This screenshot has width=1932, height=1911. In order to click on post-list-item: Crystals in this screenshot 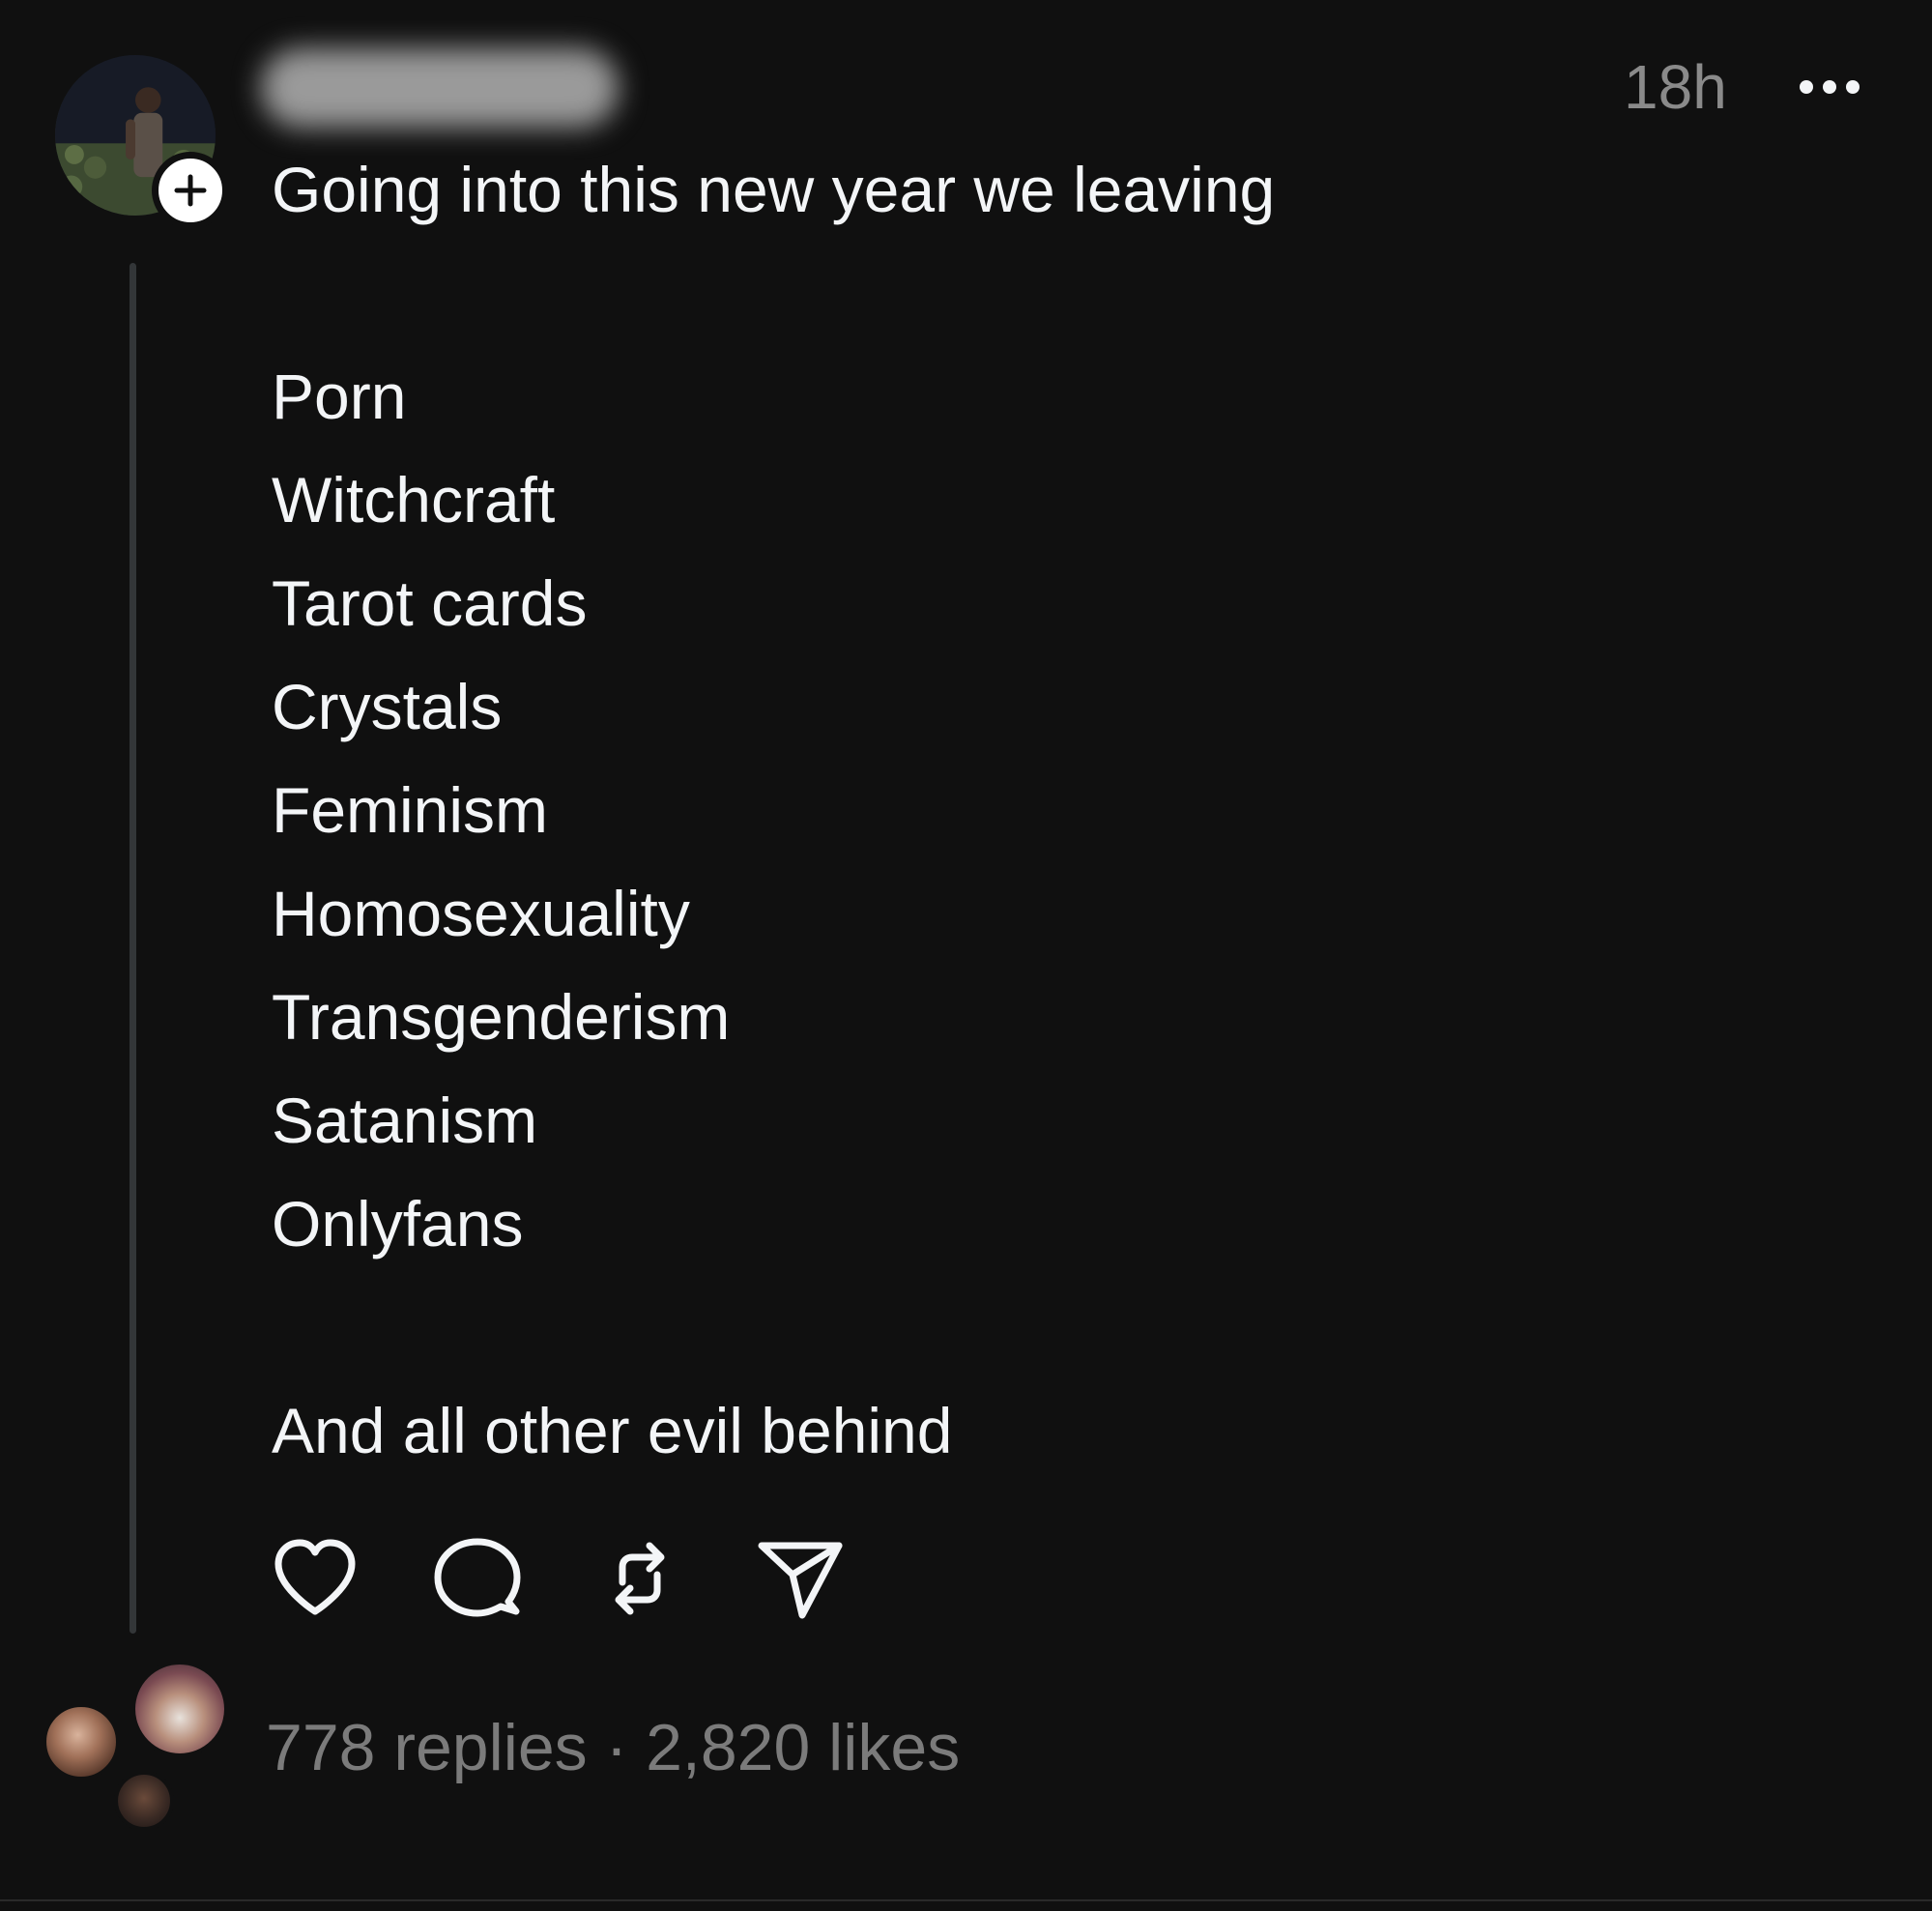, I will do `click(387, 706)`.